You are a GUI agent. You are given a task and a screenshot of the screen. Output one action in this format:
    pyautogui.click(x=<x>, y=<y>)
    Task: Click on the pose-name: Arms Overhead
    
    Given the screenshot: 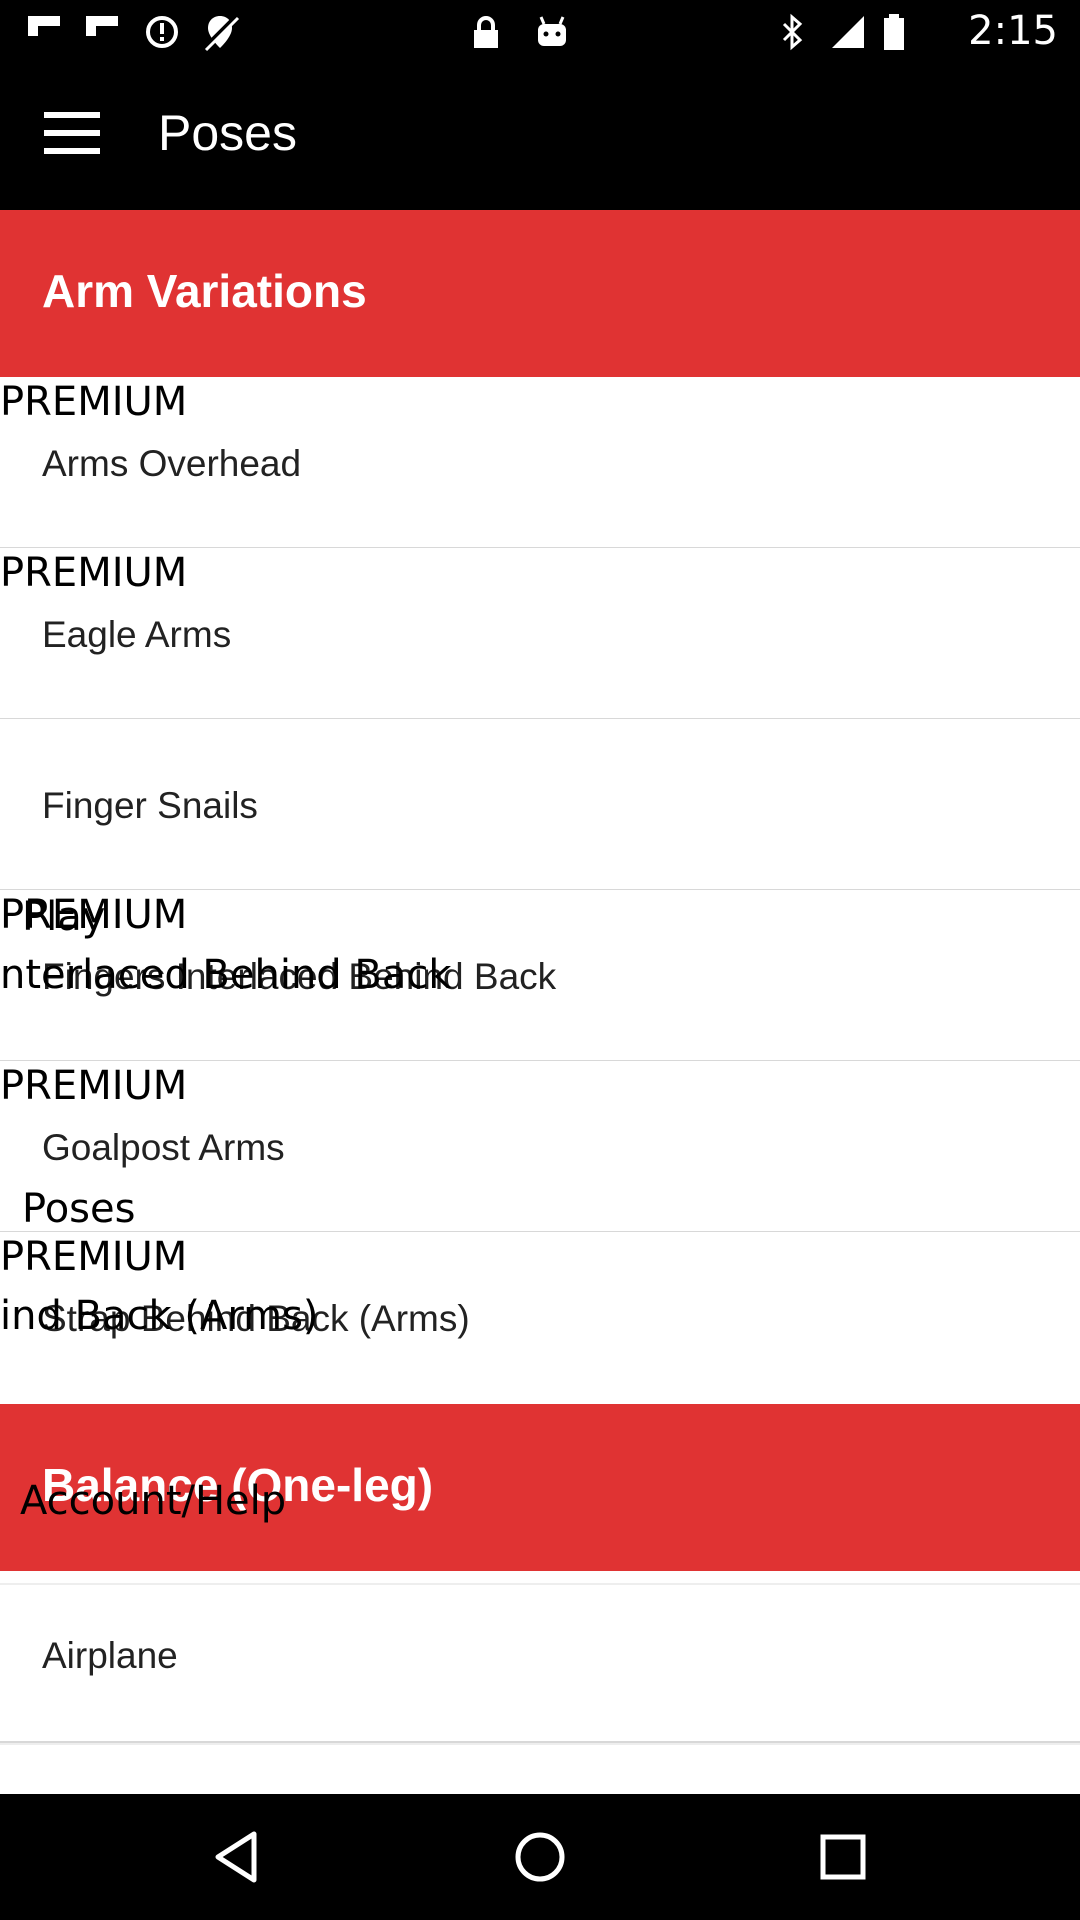 What is the action you would take?
    pyautogui.click(x=172, y=463)
    